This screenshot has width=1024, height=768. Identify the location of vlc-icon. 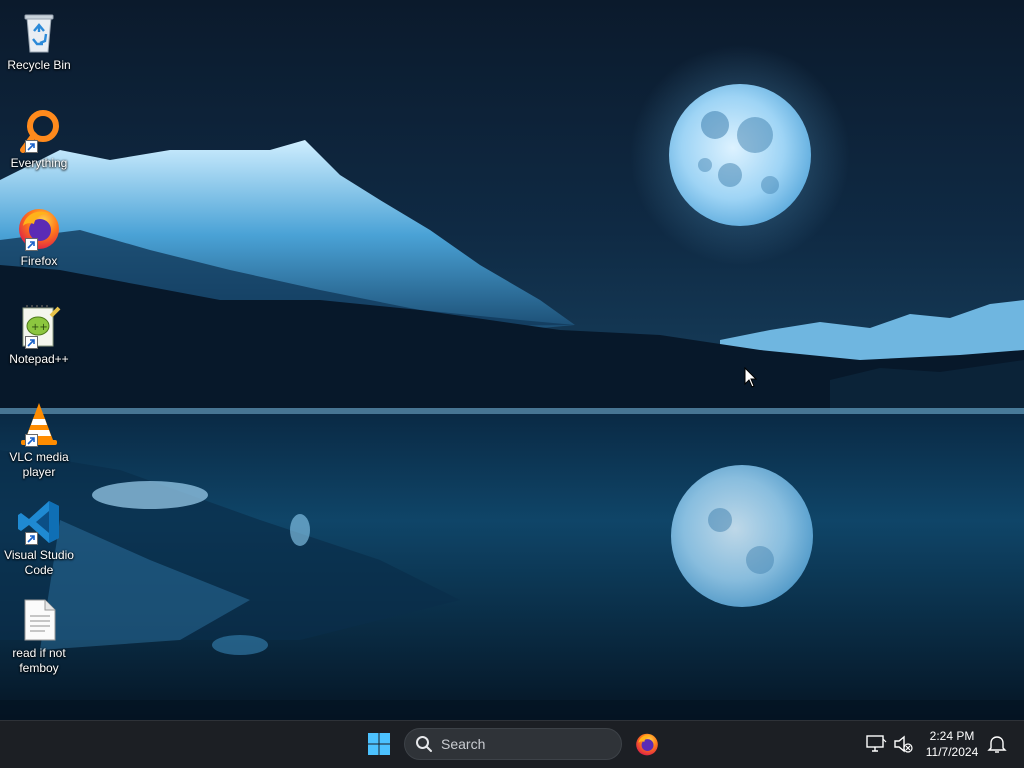
(39, 424).